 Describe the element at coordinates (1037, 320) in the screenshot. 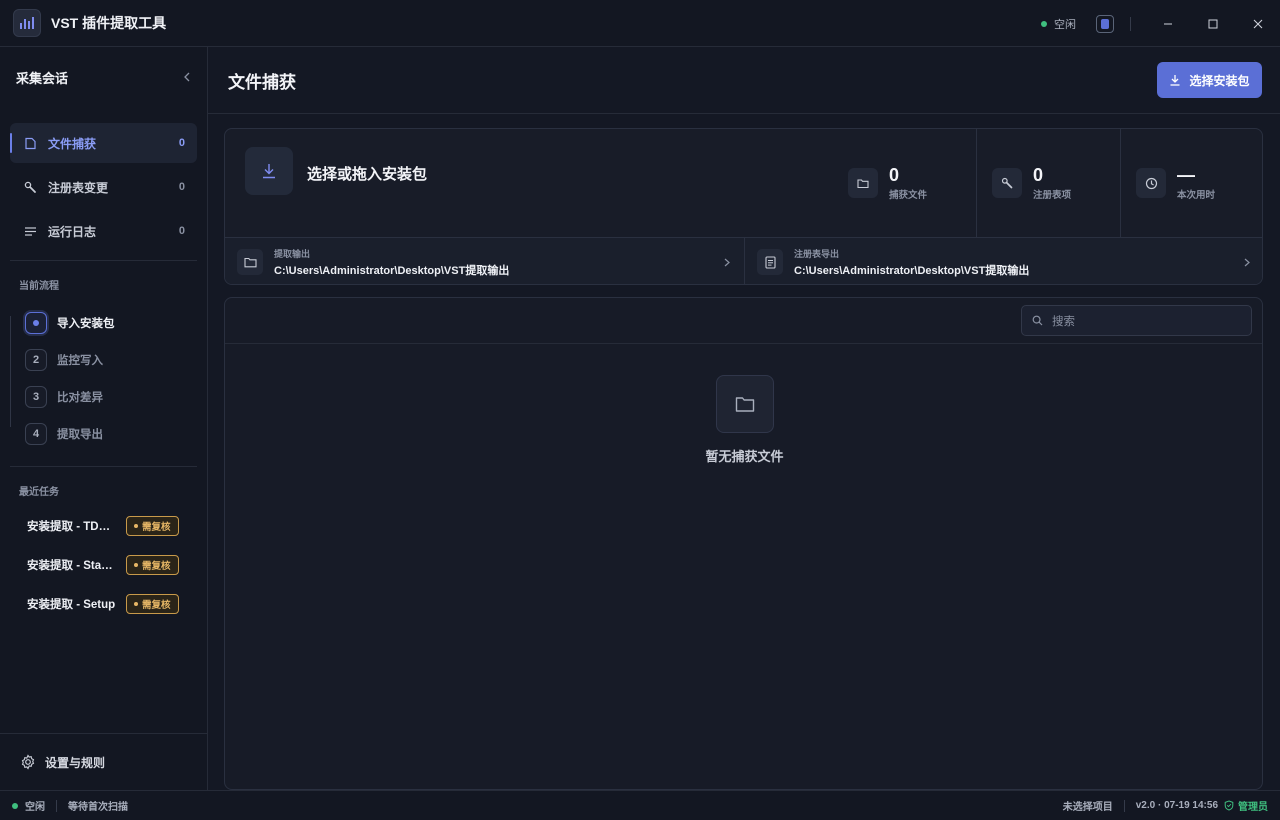

I see `search-icon` at that location.